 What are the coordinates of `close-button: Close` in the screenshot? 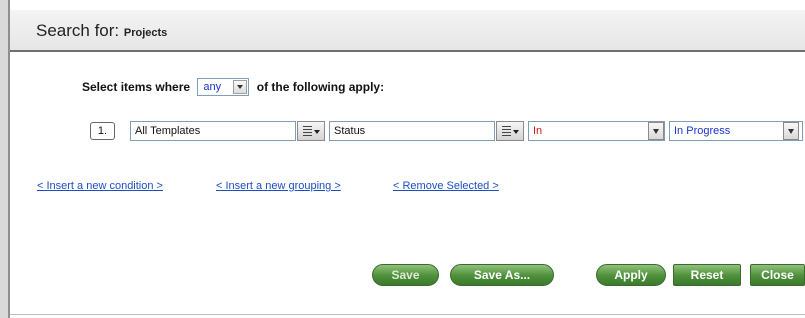 It's located at (777, 275).